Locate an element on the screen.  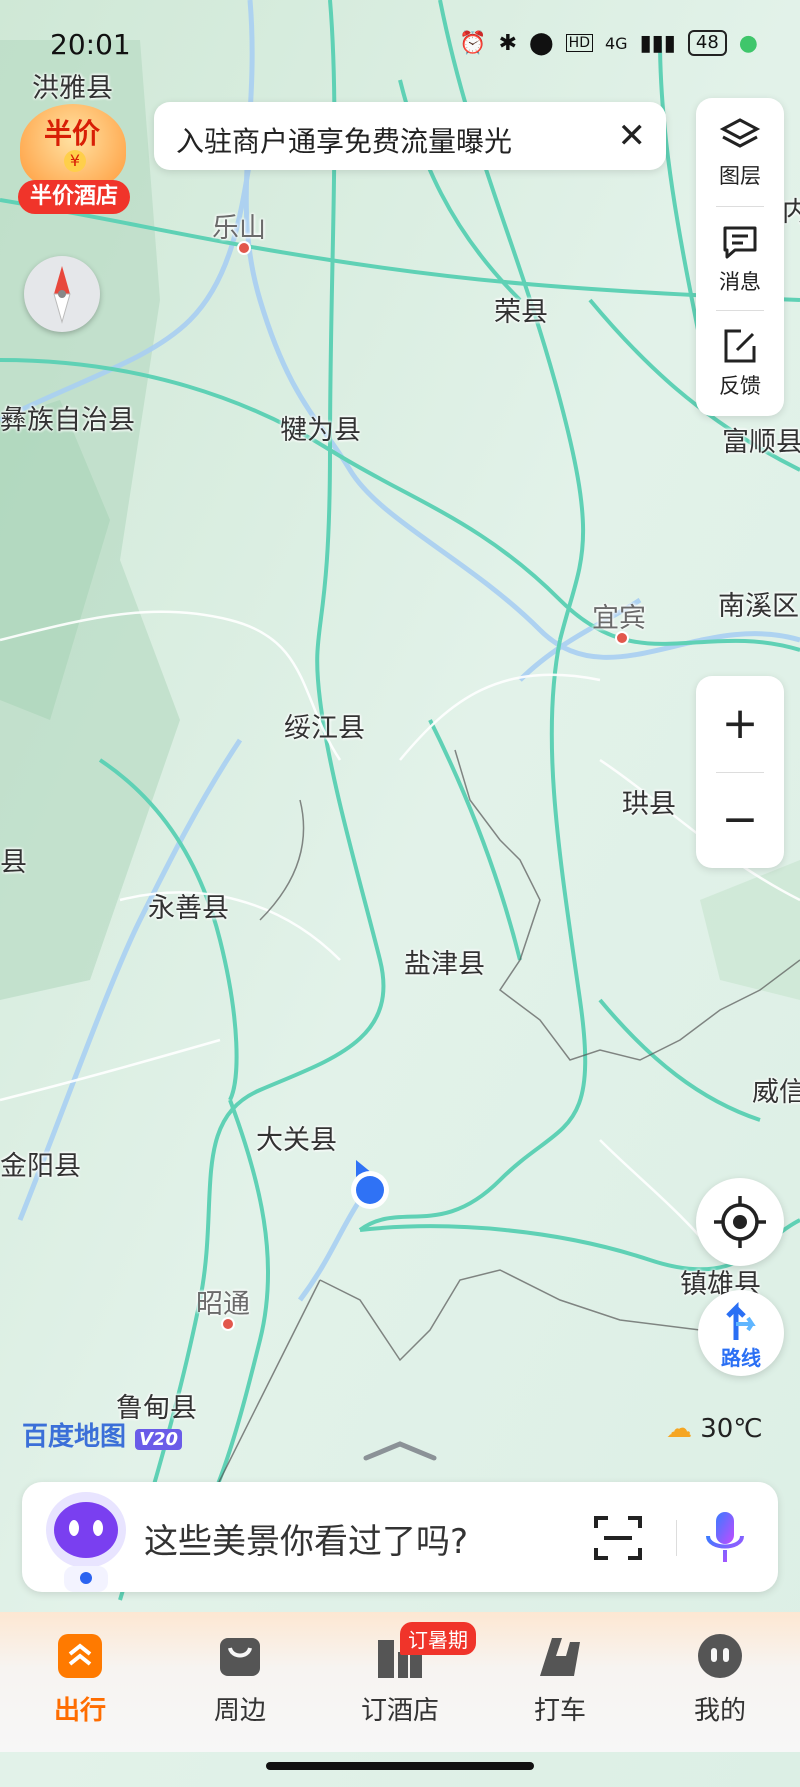
logo-text: 百度地图 is located at coordinates (74, 1437).